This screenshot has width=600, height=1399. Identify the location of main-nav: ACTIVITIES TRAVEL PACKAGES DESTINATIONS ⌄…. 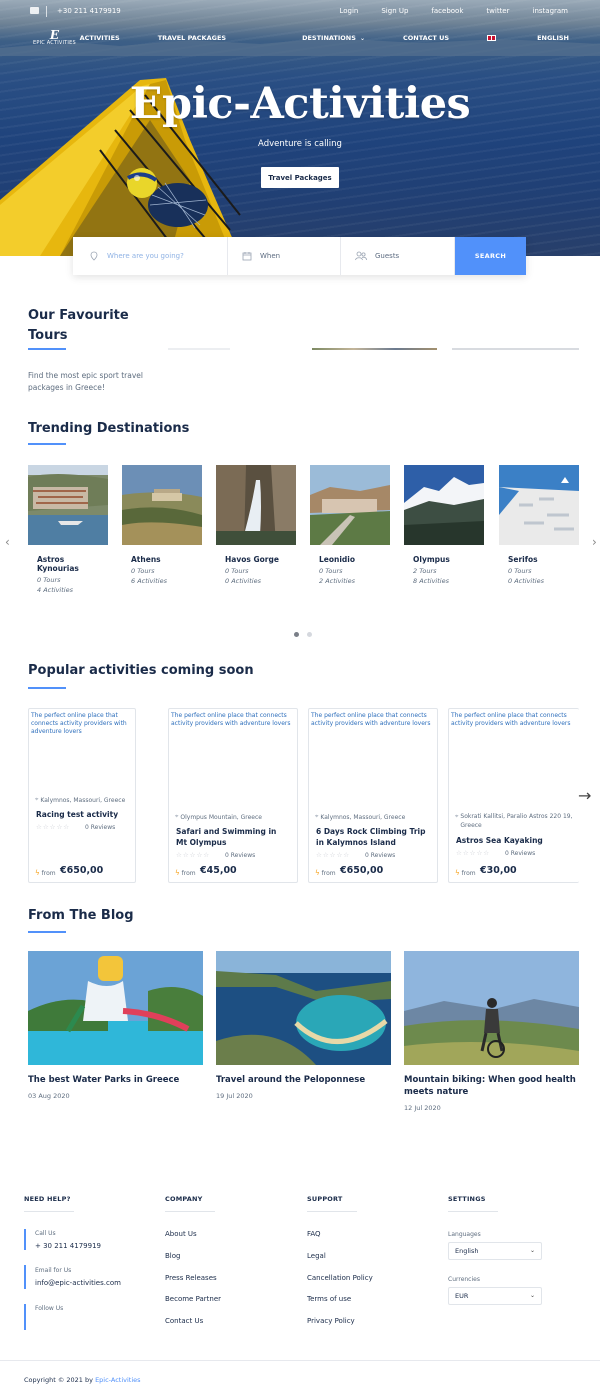
(305, 38).